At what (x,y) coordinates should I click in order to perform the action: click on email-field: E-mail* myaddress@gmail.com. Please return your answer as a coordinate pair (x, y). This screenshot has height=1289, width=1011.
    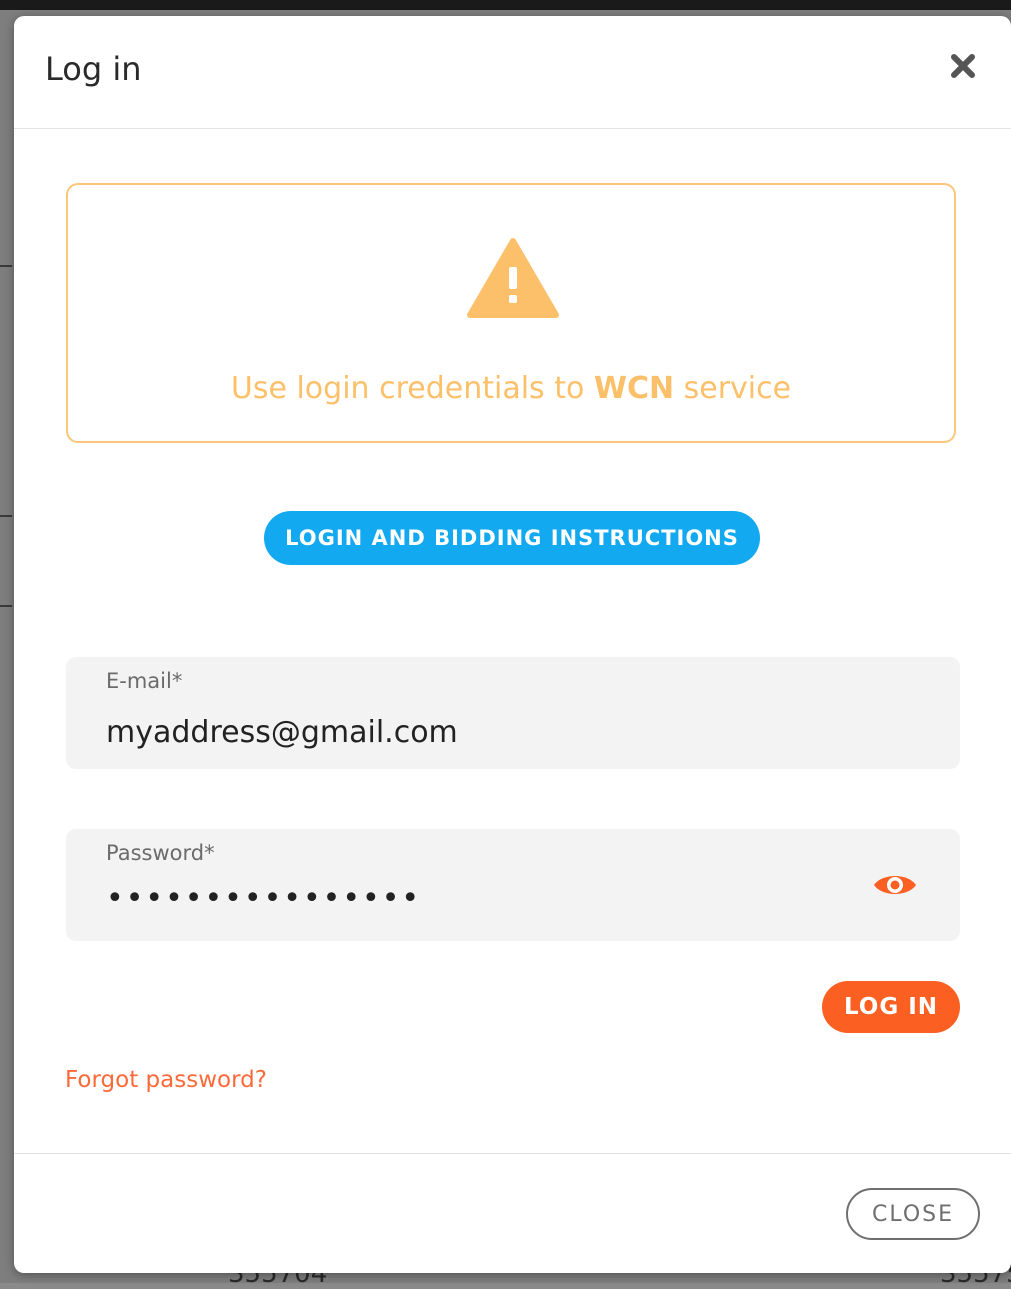
    Looking at the image, I should click on (513, 713).